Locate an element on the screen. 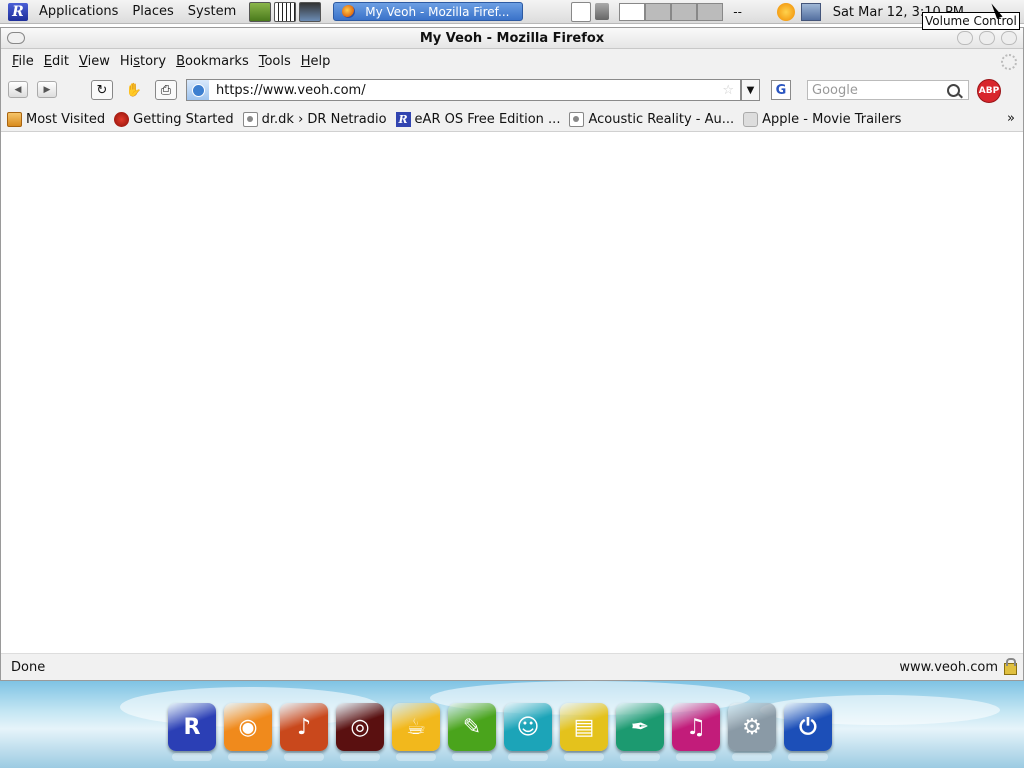 The height and width of the screenshot is (768, 1024). url-bar: https://www.veoh.com/ ☆ is located at coordinates (463, 90).